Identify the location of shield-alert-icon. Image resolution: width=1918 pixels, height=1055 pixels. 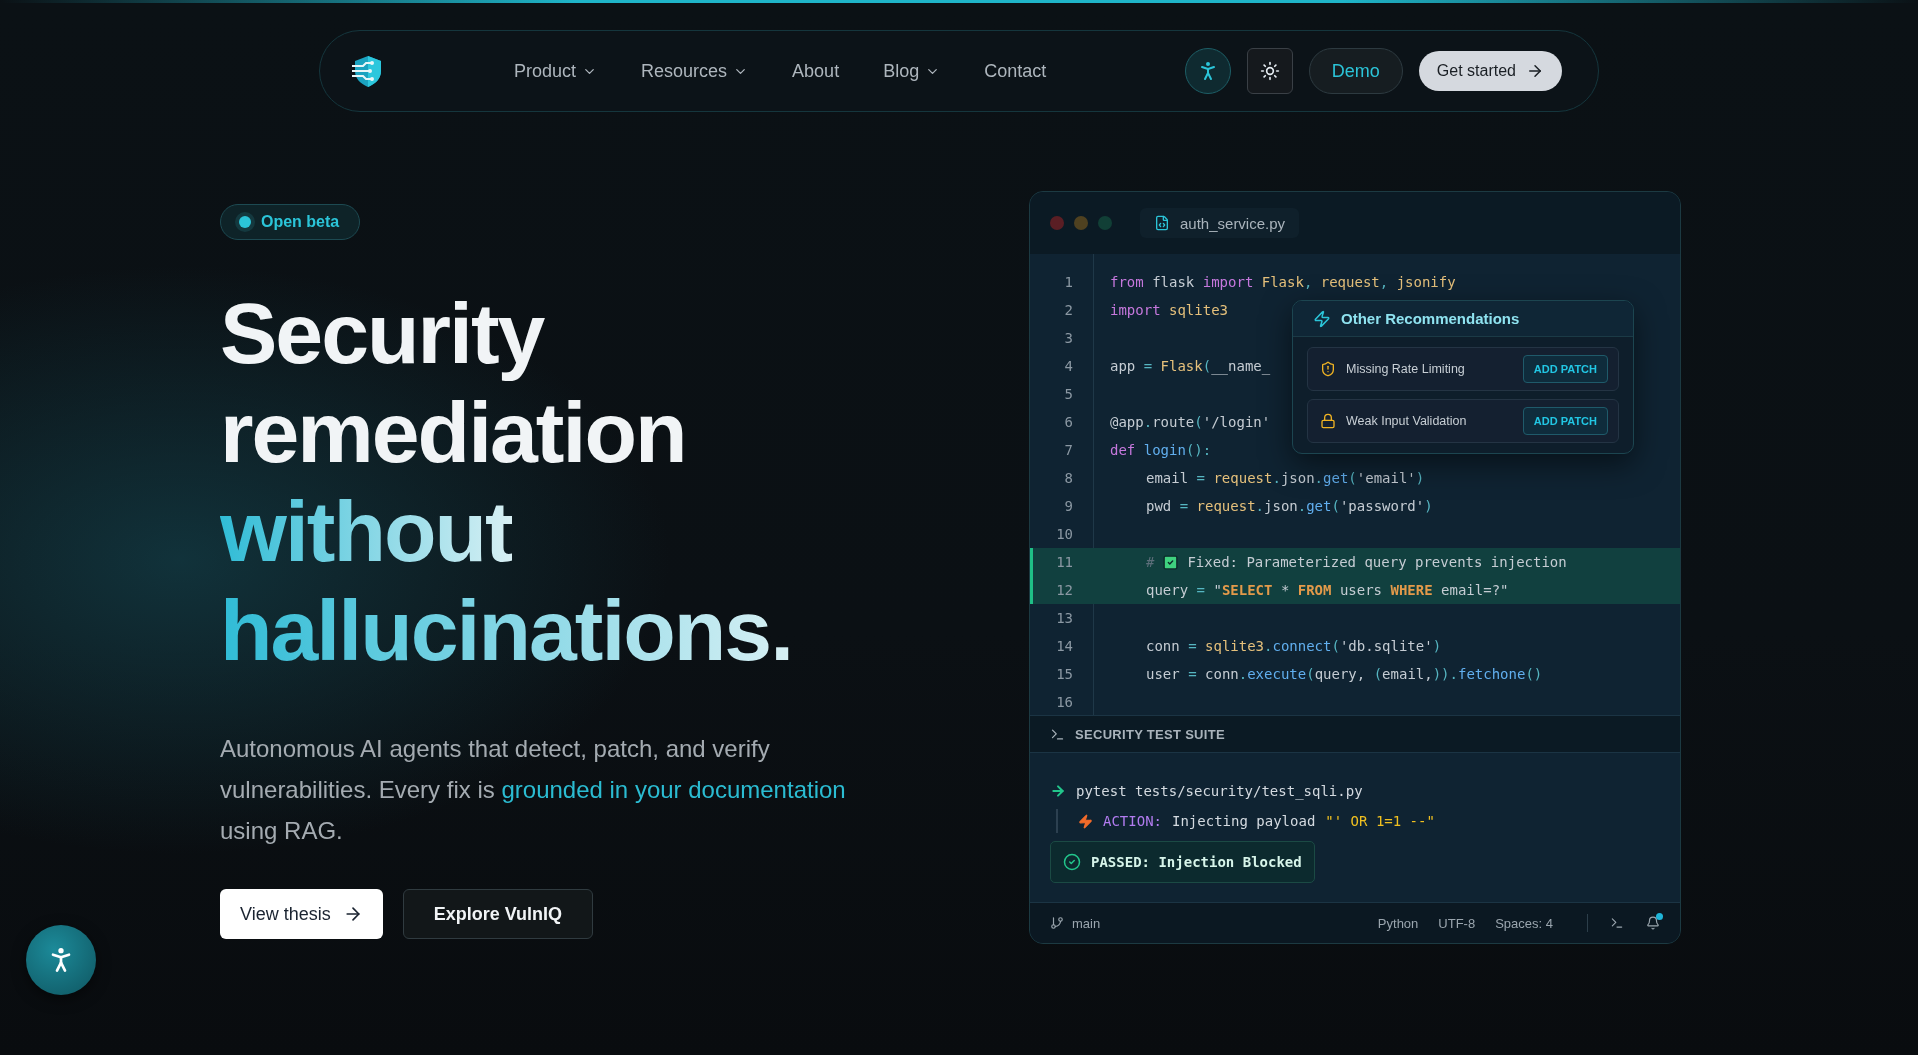
(1328, 369).